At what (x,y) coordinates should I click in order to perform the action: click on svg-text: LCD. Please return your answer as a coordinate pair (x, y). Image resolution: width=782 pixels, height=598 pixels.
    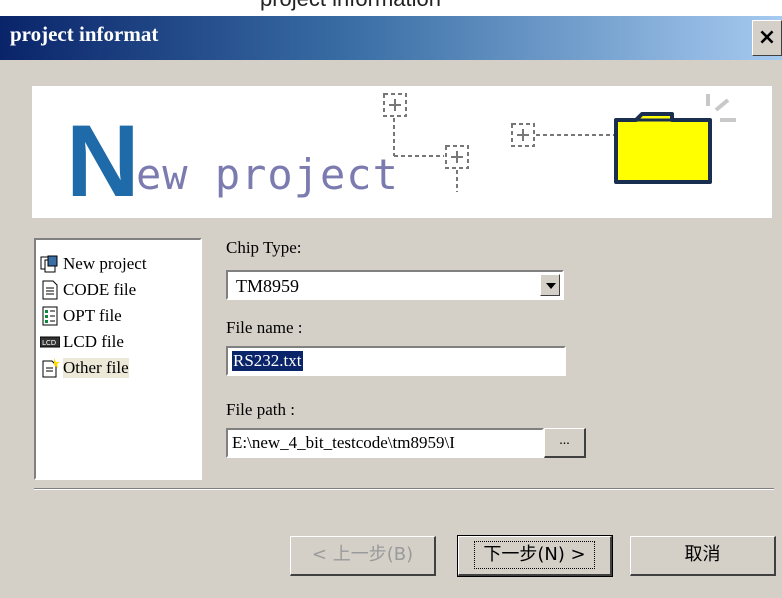
    Looking at the image, I should click on (49, 343).